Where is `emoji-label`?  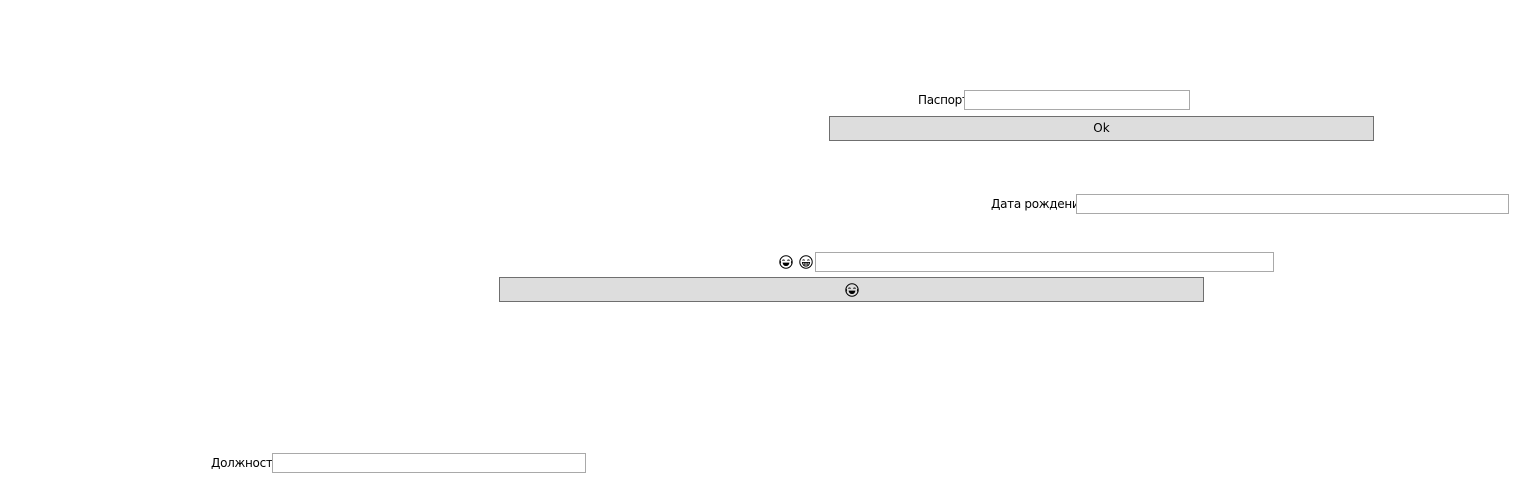
emoji-label is located at coordinates (796, 262).